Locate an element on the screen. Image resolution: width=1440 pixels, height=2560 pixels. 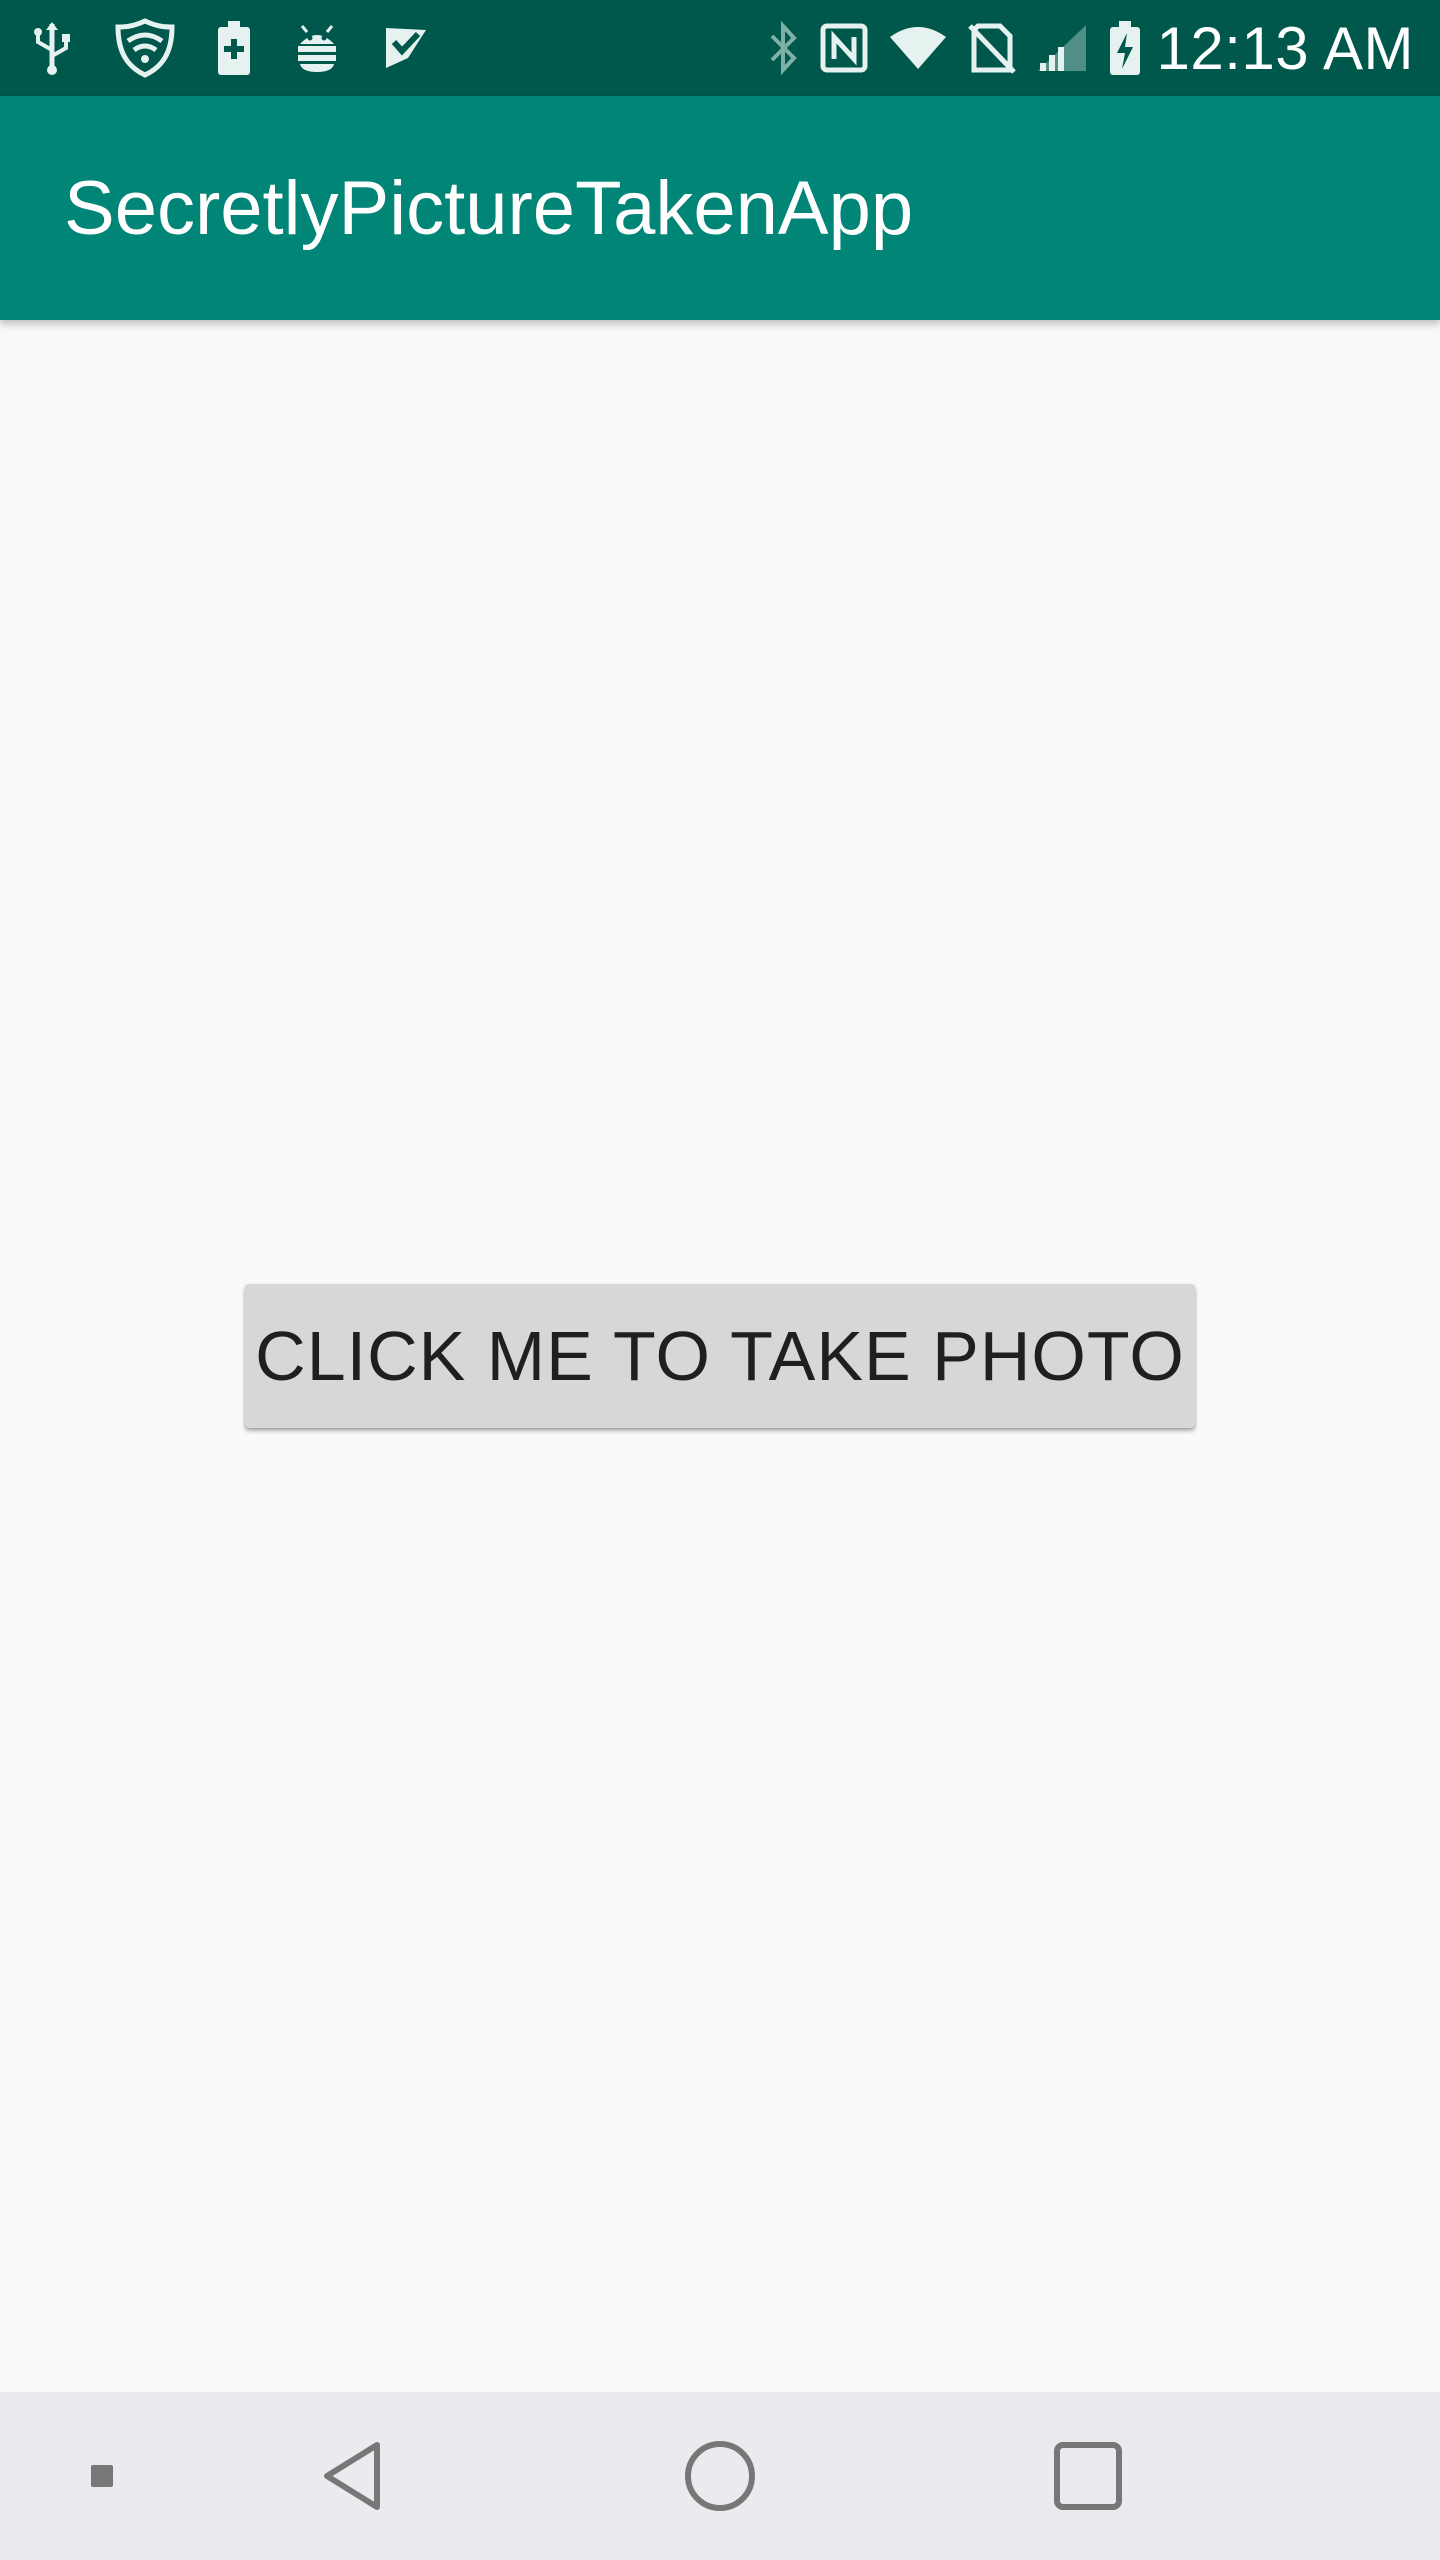
take-photo-button: CLICK ME TO TAKE PHOTO is located at coordinates (720, 1356).